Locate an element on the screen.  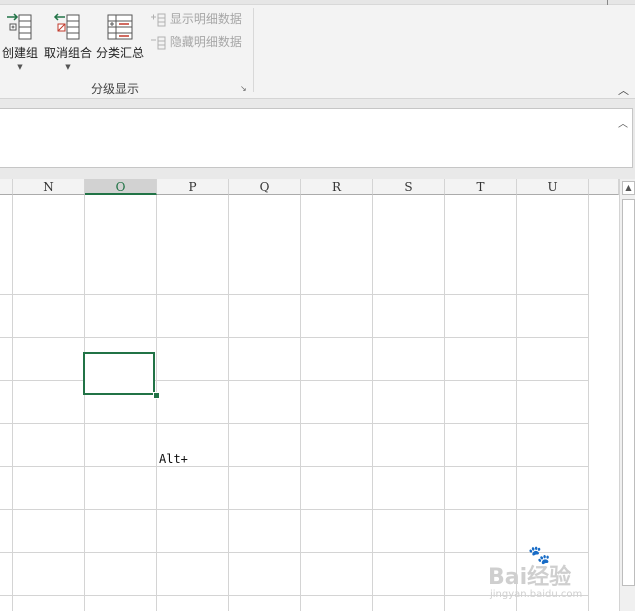
column-header-o: O is located at coordinates (121, 187).